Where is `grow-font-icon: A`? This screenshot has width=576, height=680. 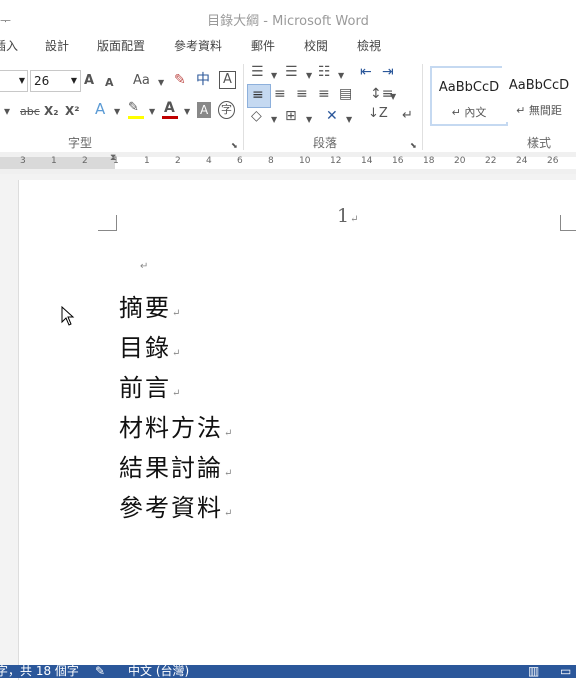
grow-font-icon: A is located at coordinates (89, 81).